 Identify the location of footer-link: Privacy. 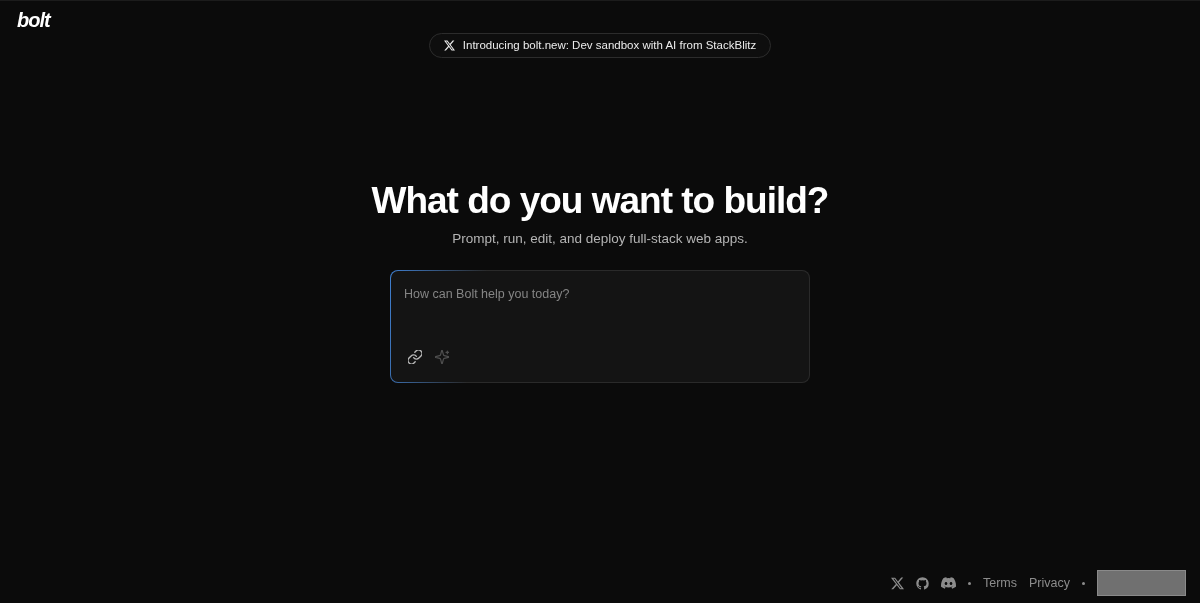
(1049, 583).